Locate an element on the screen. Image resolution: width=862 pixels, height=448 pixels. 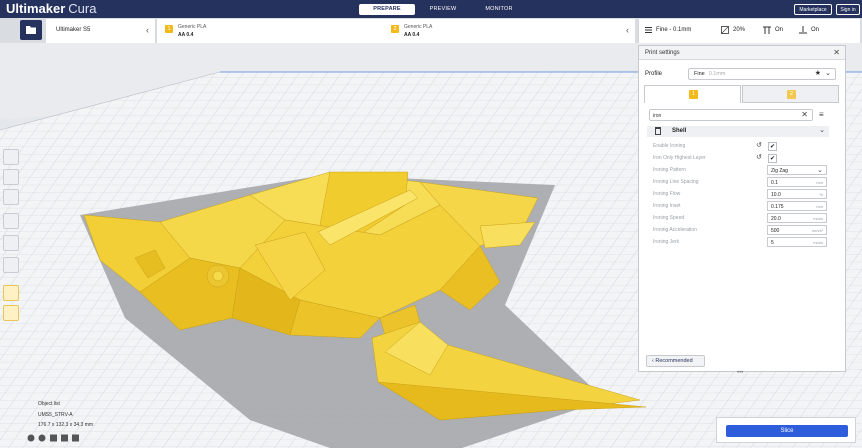
scale-icon is located at coordinates (11, 177).